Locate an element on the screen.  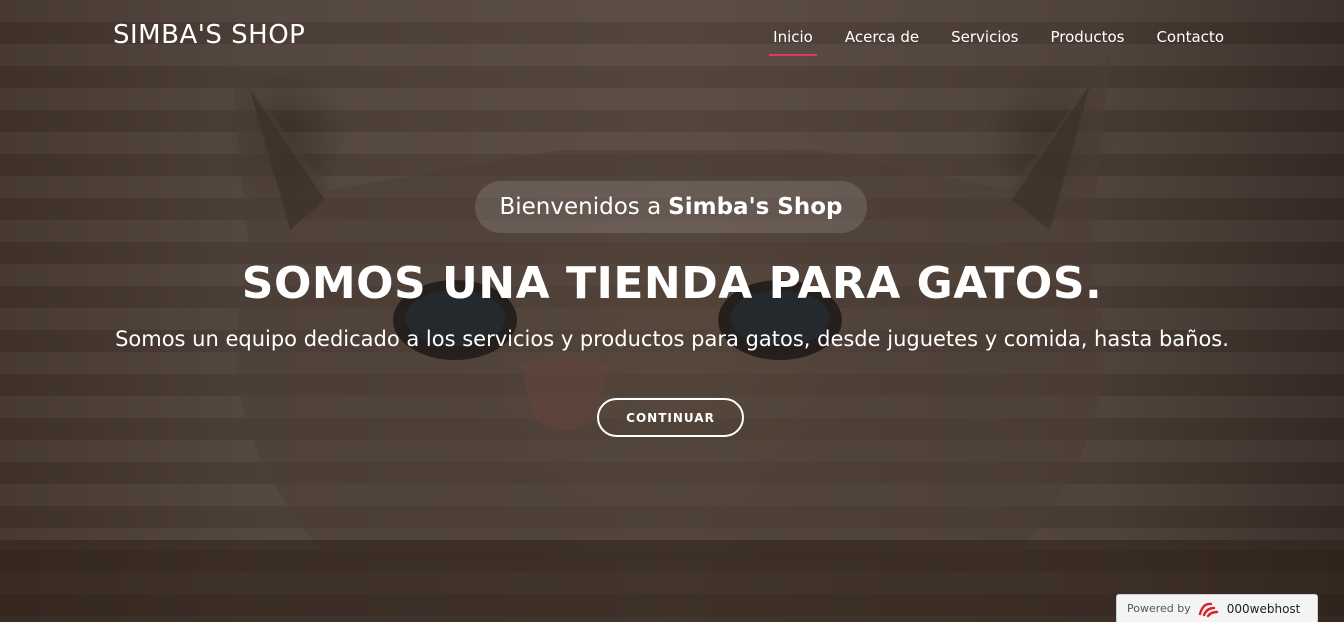
welcome-prefix: Bienvenidos a is located at coordinates (580, 207).